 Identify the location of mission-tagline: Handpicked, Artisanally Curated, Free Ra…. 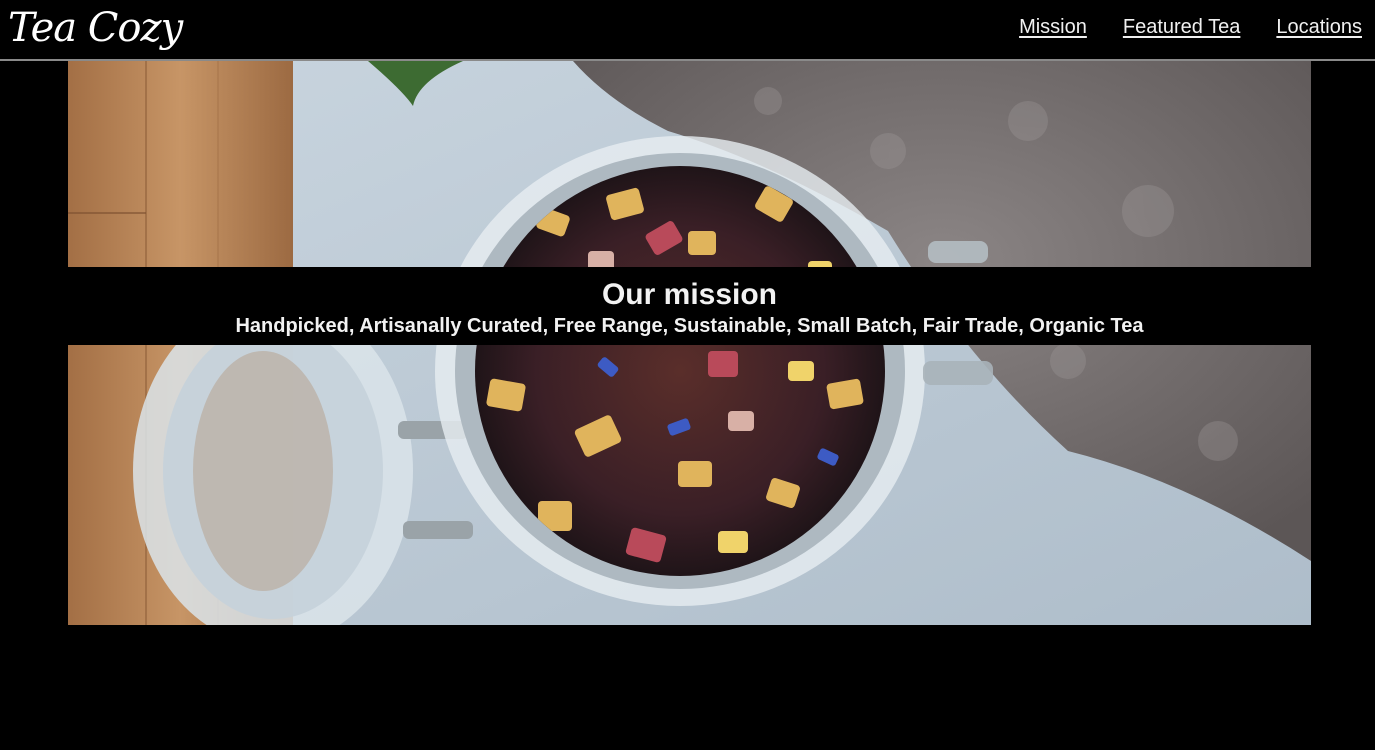
(689, 326).